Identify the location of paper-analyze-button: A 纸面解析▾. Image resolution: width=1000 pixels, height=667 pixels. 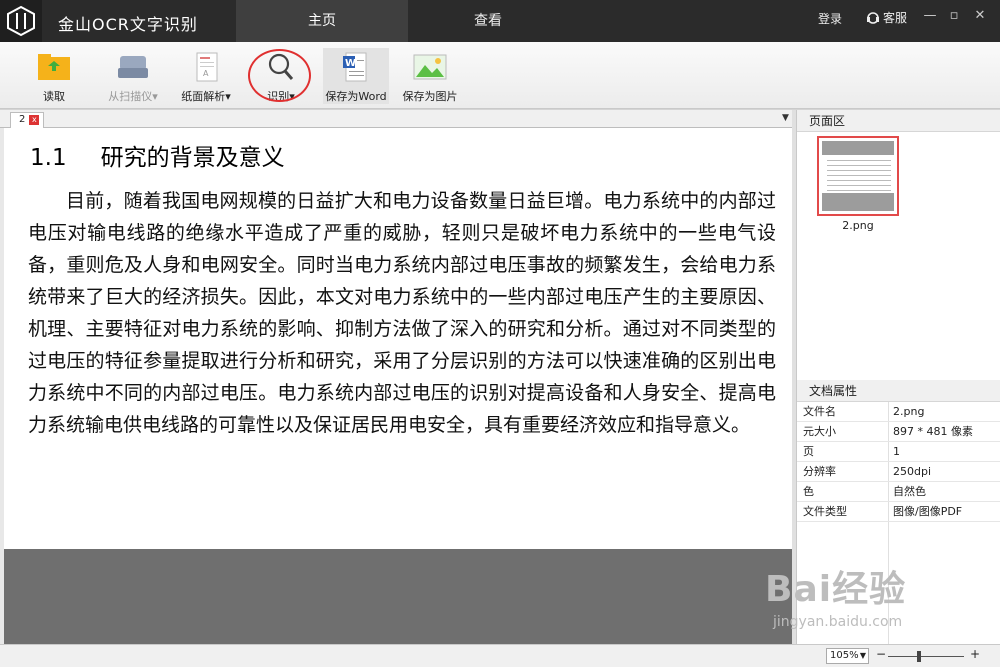
(206, 76).